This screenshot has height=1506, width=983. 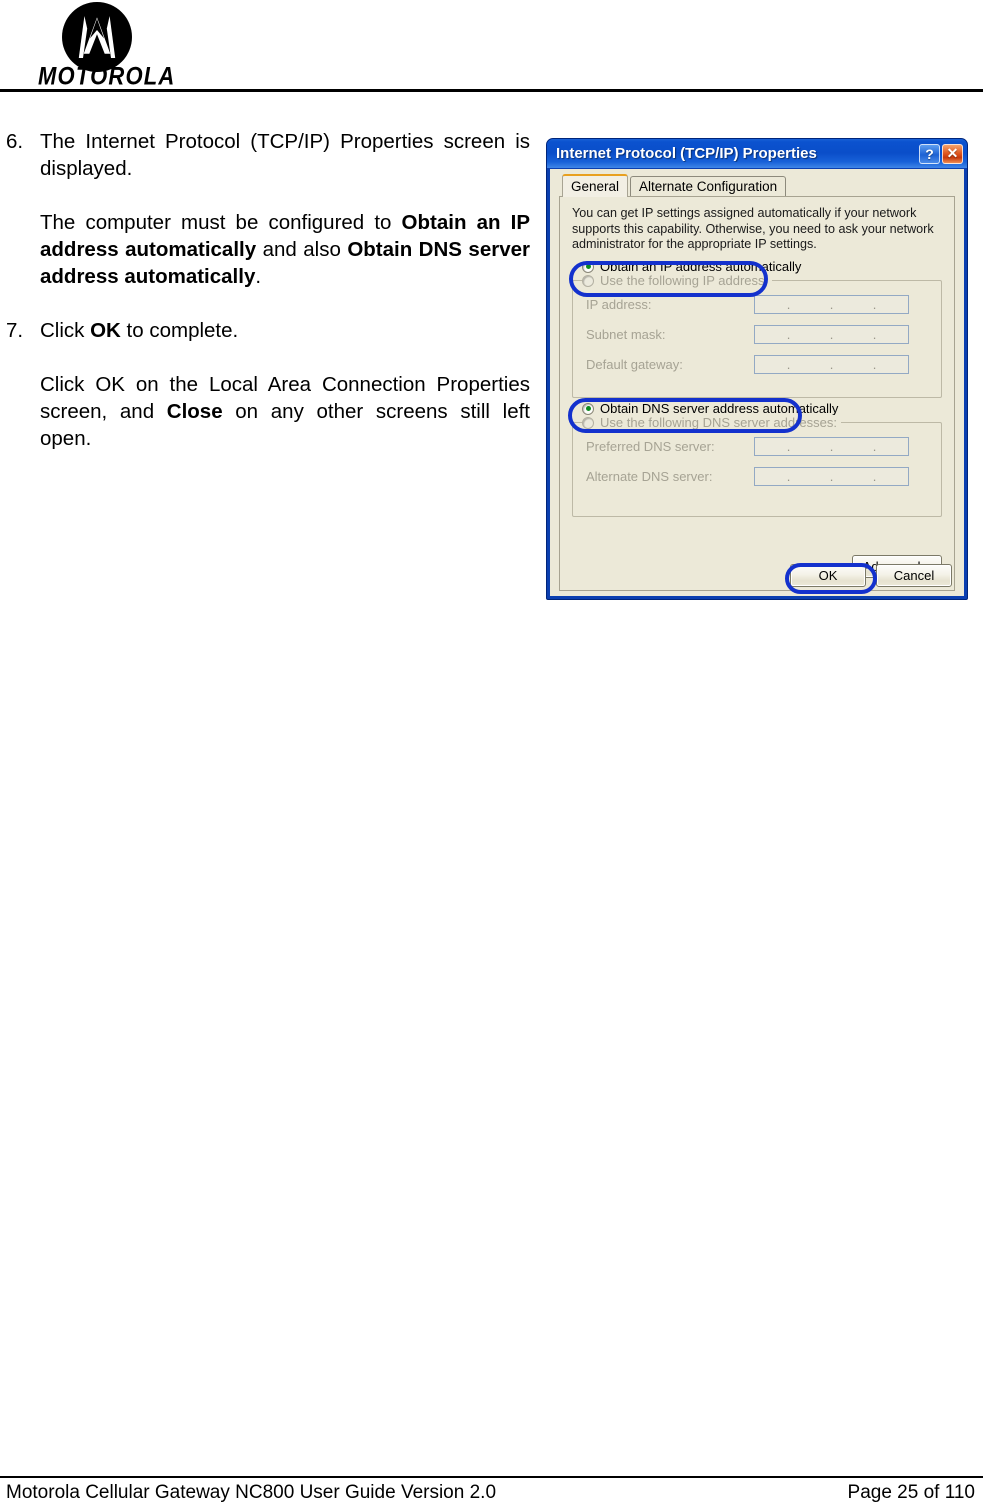 I want to click on tab-strip: General Alternate Configuration, so click(x=757, y=185).